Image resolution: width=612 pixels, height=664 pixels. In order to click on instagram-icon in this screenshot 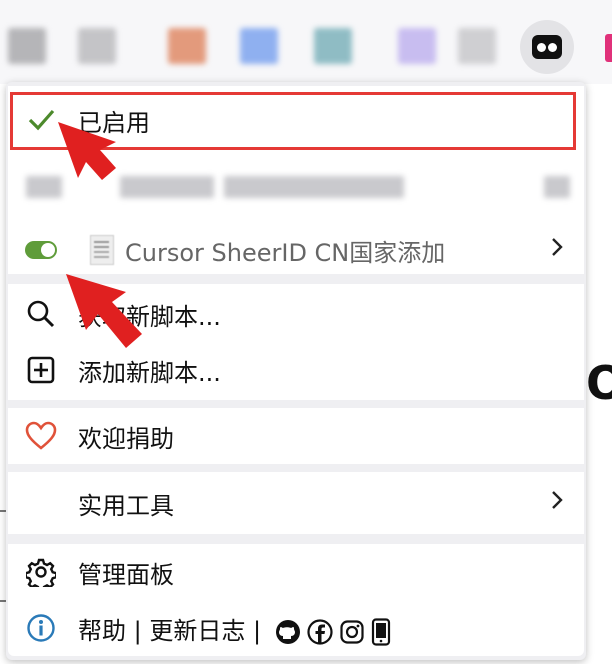, I will do `click(352, 632)`.